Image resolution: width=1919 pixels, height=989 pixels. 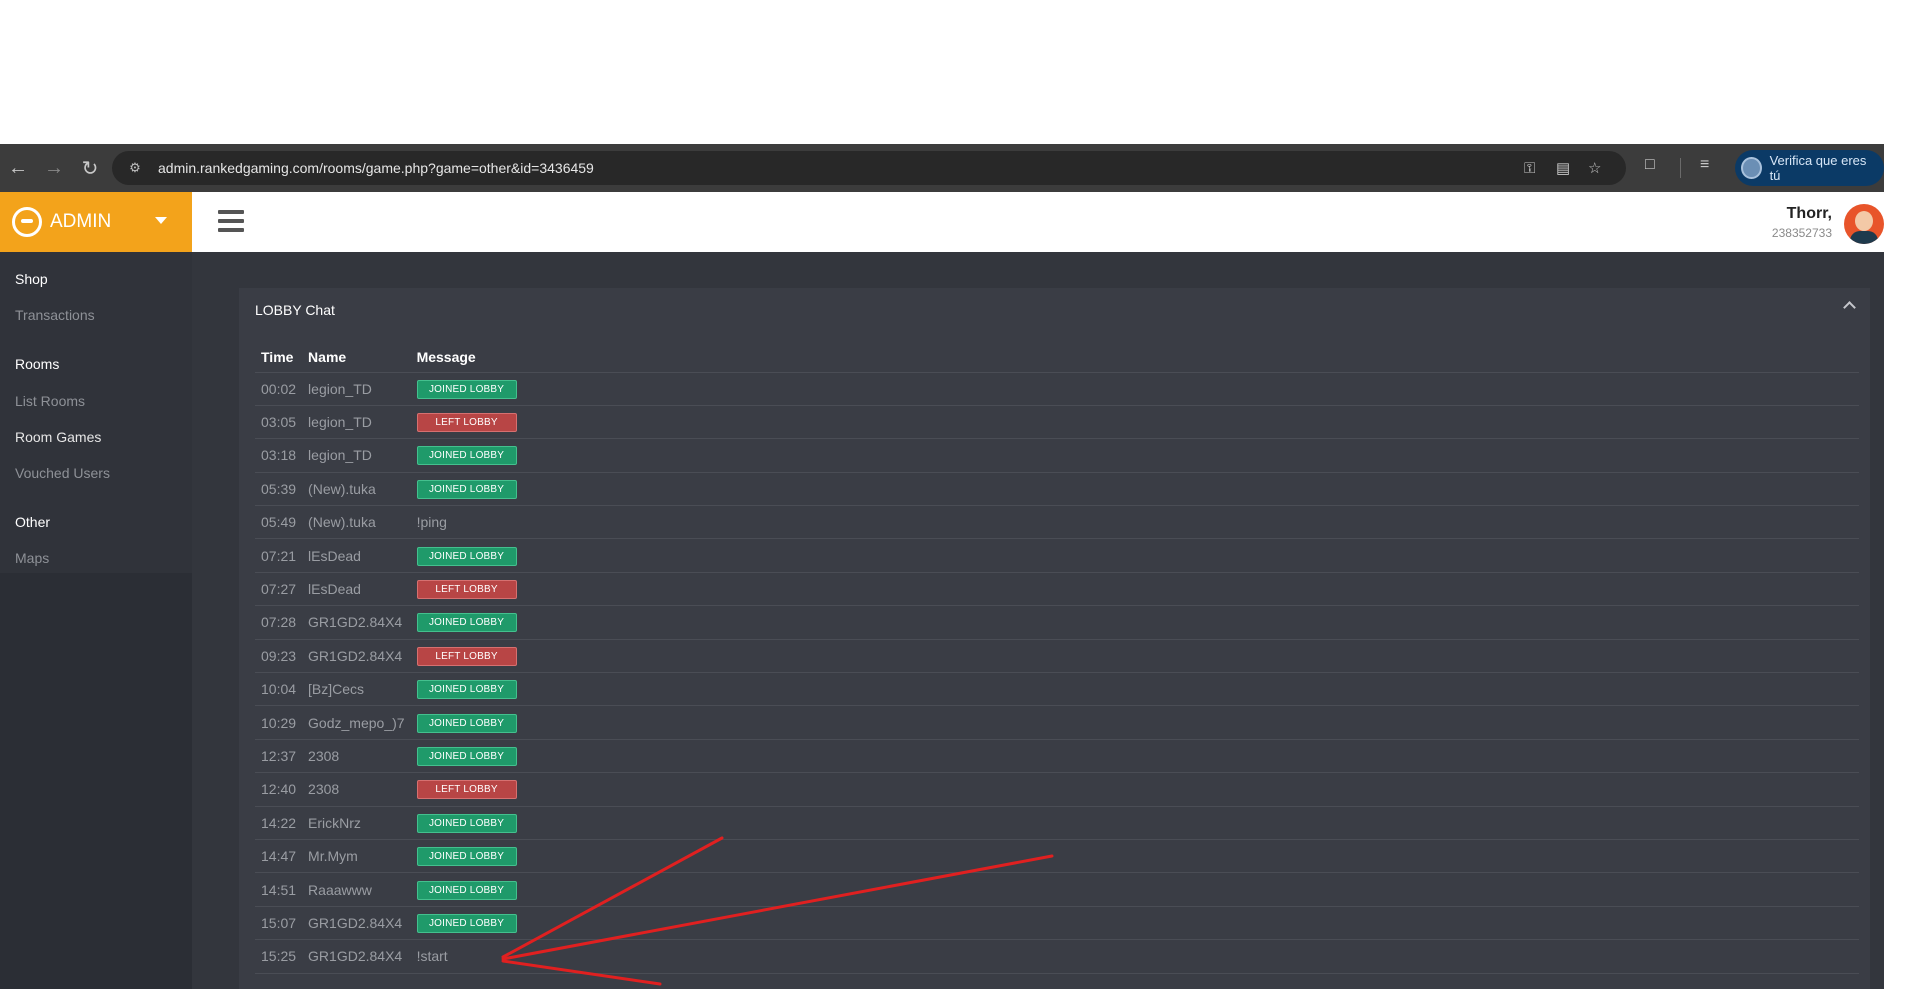 I want to click on row-time: 14:47, so click(x=279, y=856).